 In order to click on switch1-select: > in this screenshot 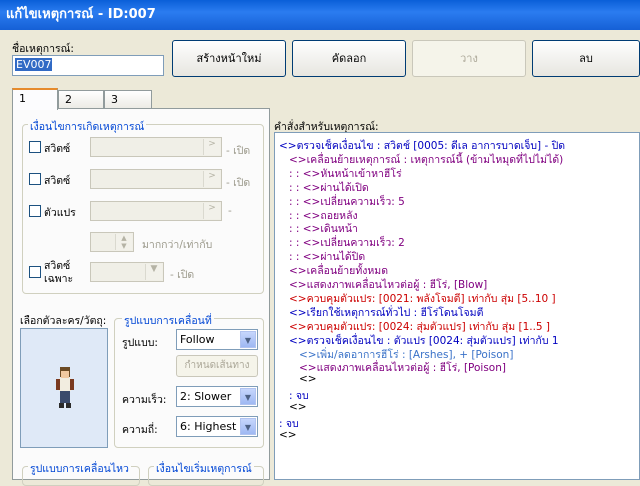, I will do `click(156, 147)`.